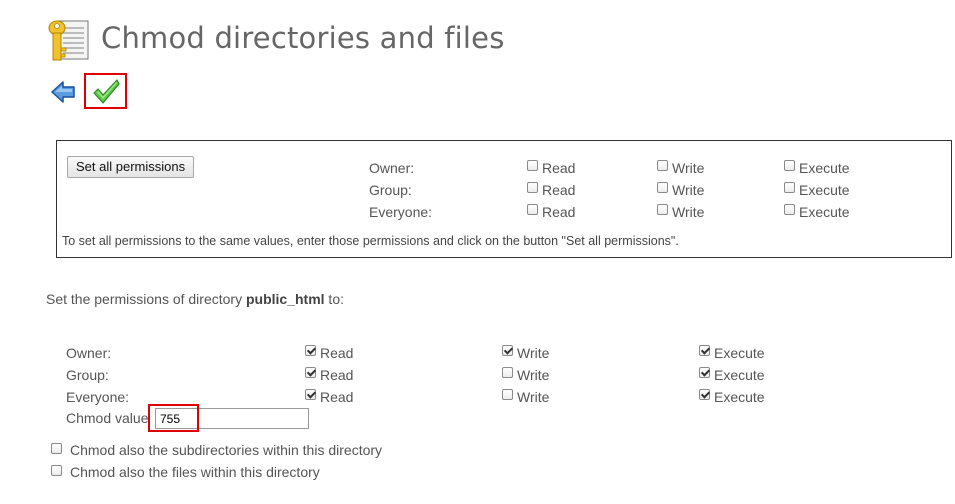 Image resolution: width=955 pixels, height=504 pixels. I want to click on page-title: Chmod directories and files, so click(303, 38).